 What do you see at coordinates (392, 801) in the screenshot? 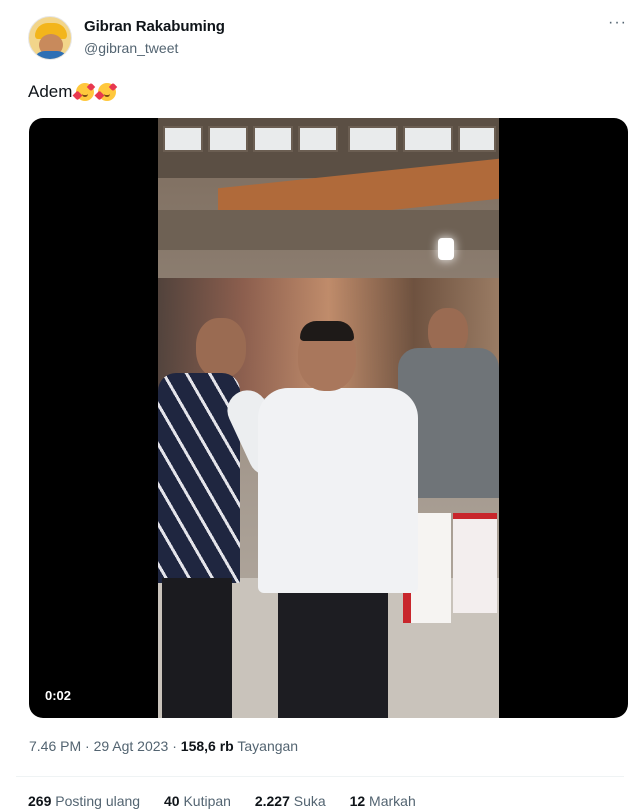
I see `stat-label: Markah` at bounding box center [392, 801].